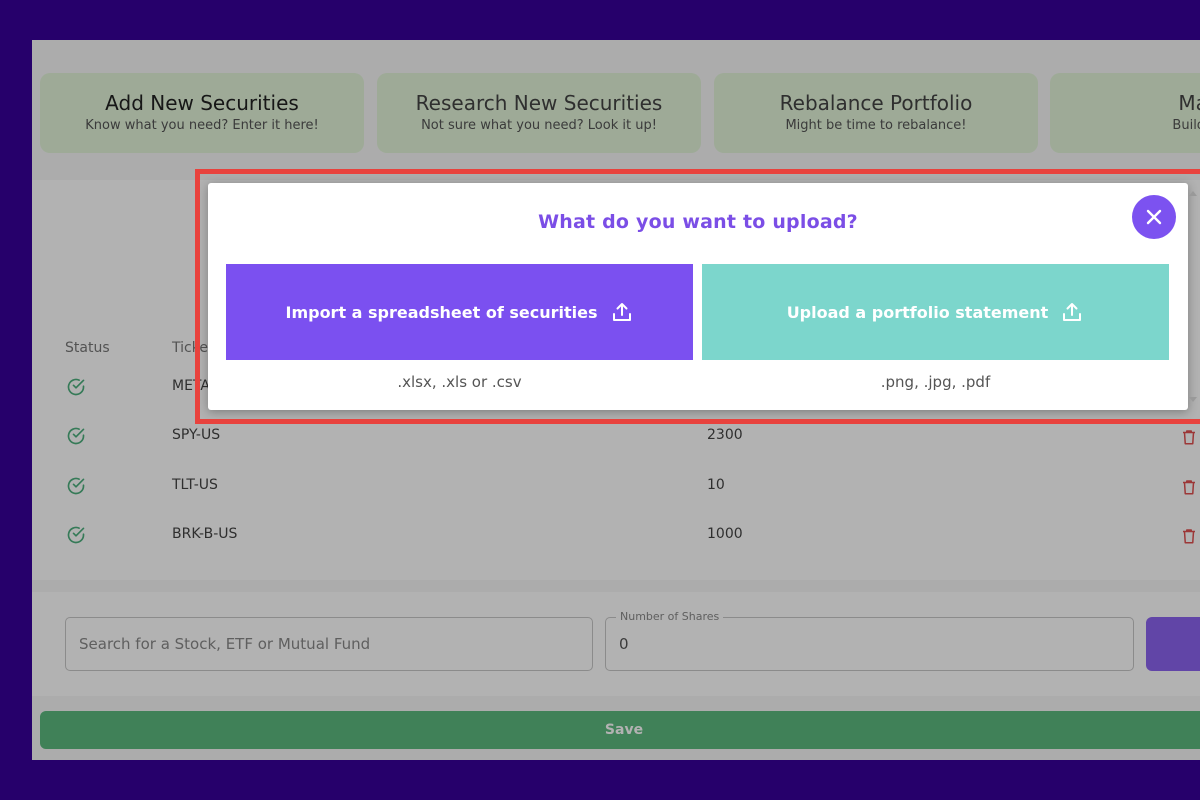 Image resolution: width=1200 pixels, height=800 pixels. What do you see at coordinates (698, 222) in the screenshot?
I see `dialog-title: What do you want to upload?` at bounding box center [698, 222].